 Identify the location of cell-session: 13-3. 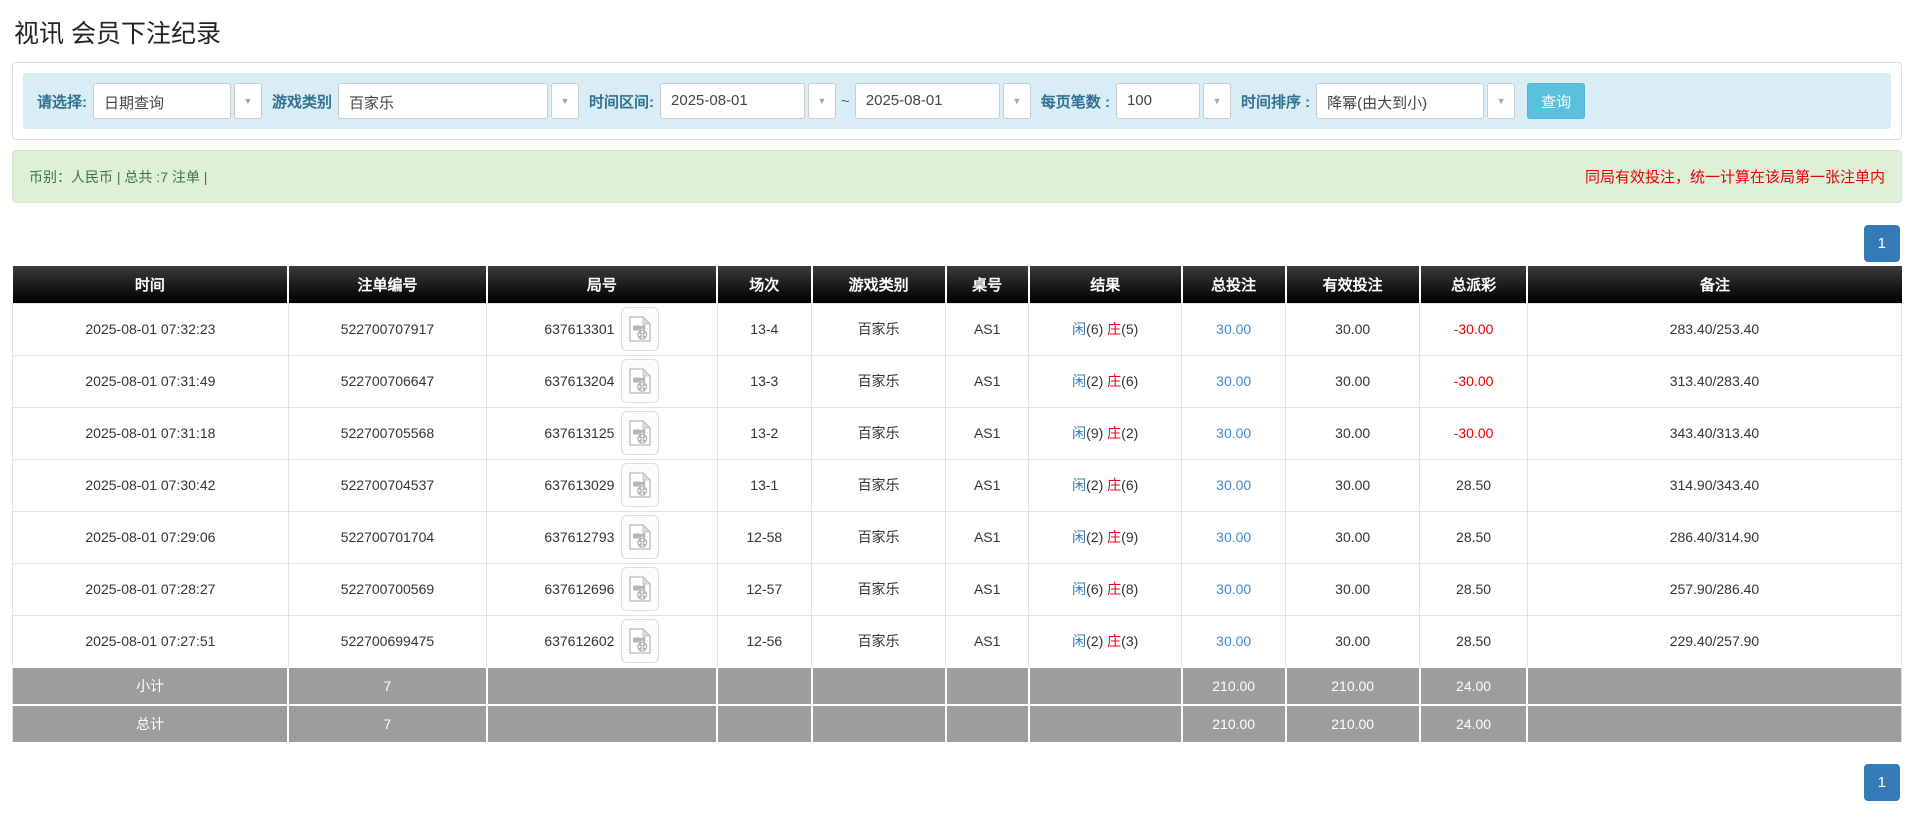
(764, 381).